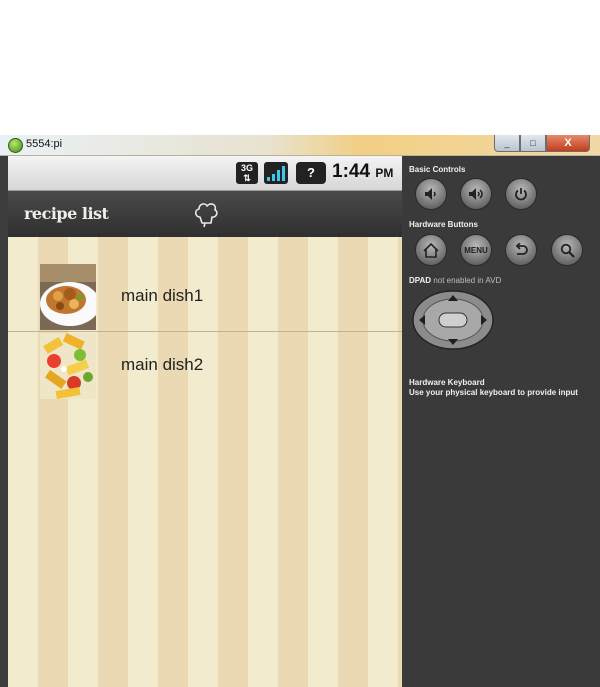  I want to click on keyboard-heading: Hardware Keyboard, so click(447, 382).